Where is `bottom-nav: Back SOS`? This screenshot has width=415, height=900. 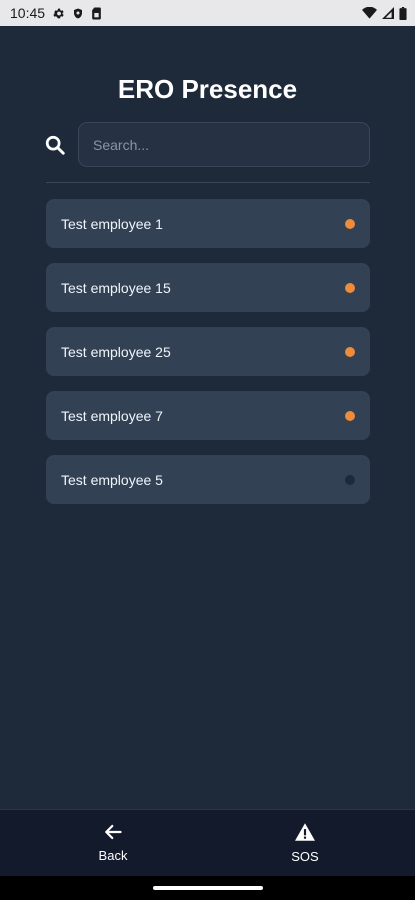
bottom-nav: Back SOS is located at coordinates (207, 842).